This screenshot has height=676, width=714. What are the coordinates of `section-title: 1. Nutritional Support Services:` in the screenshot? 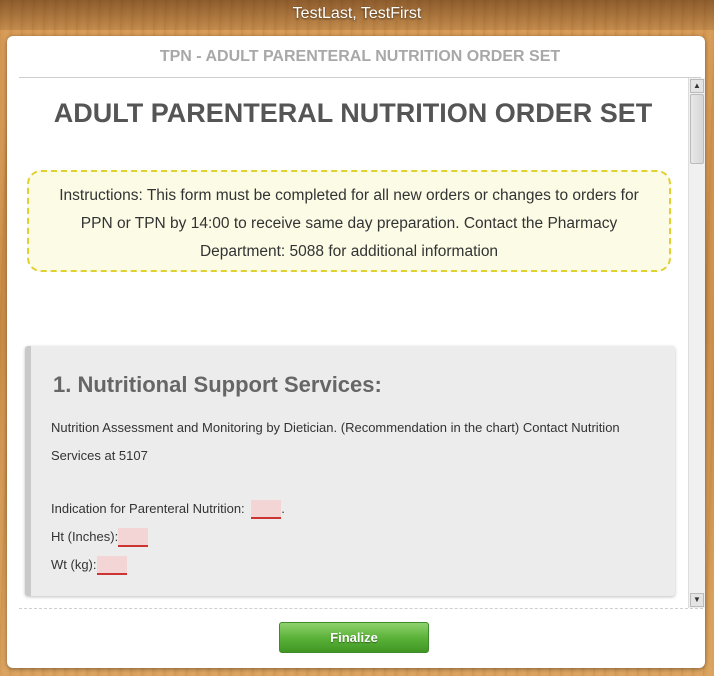 It's located at (217, 384).